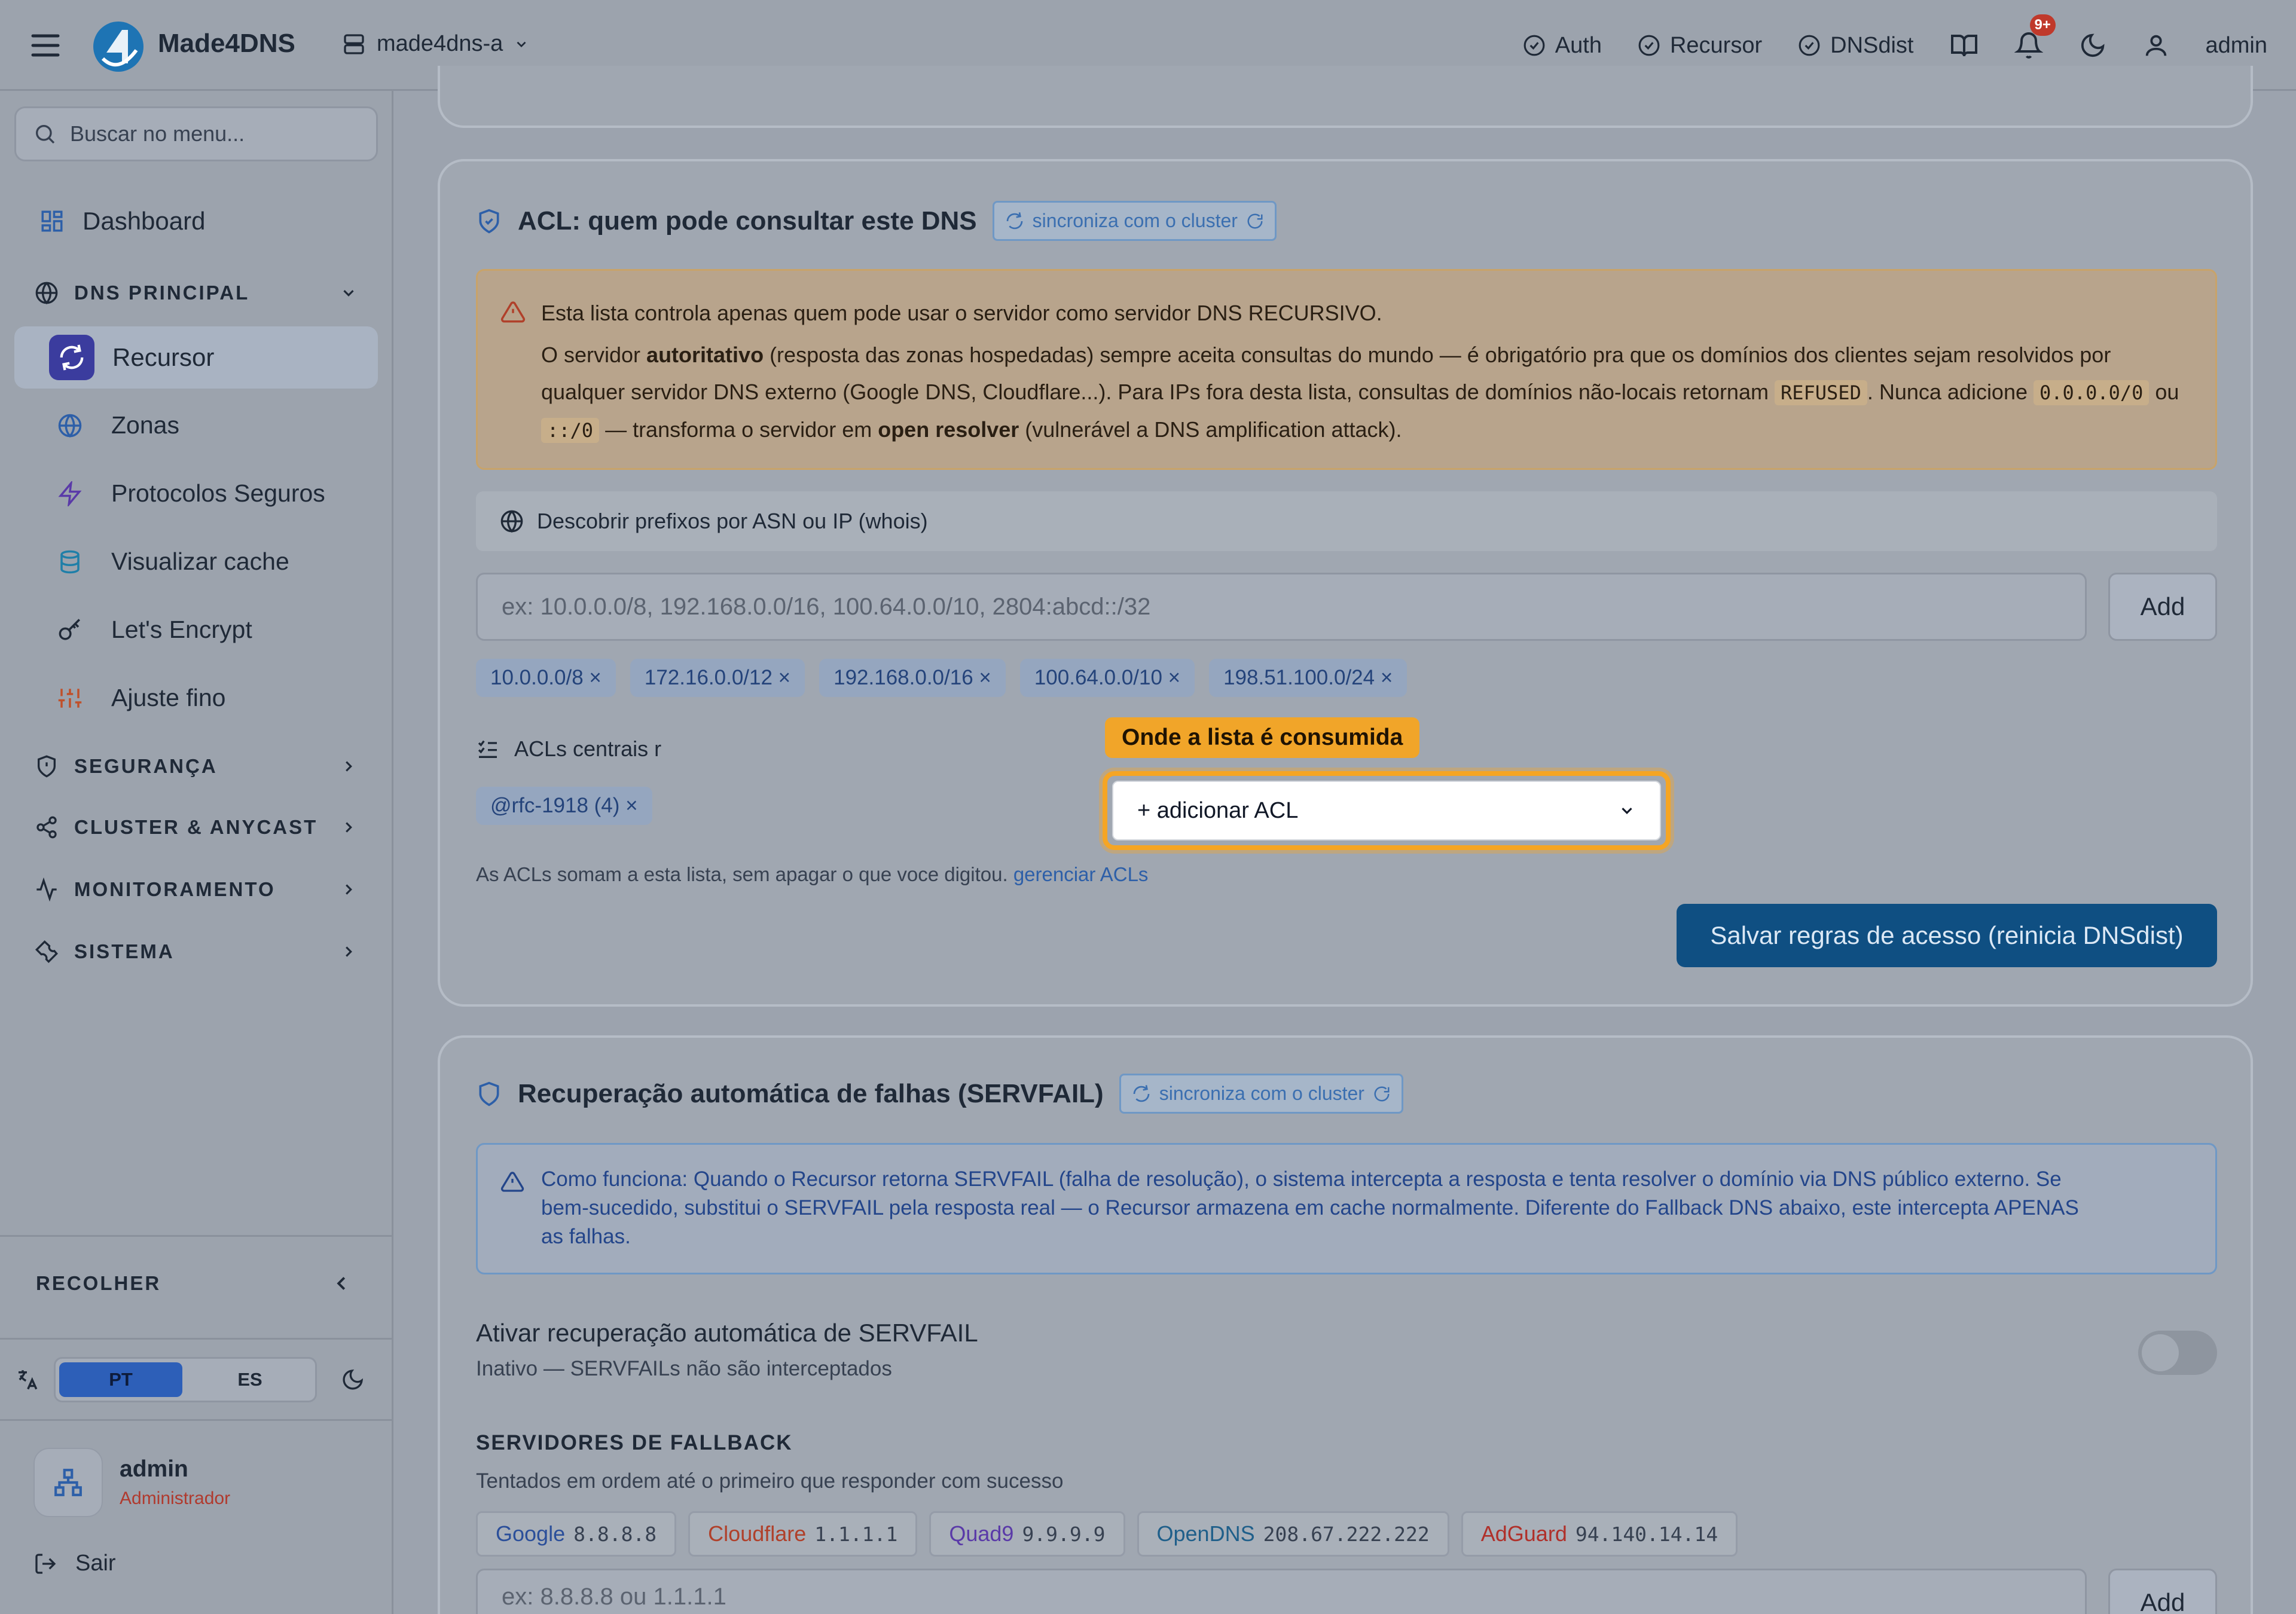 Image resolution: width=2296 pixels, height=1614 pixels. I want to click on sidebar-item-recursor: Recursor, so click(196, 357).